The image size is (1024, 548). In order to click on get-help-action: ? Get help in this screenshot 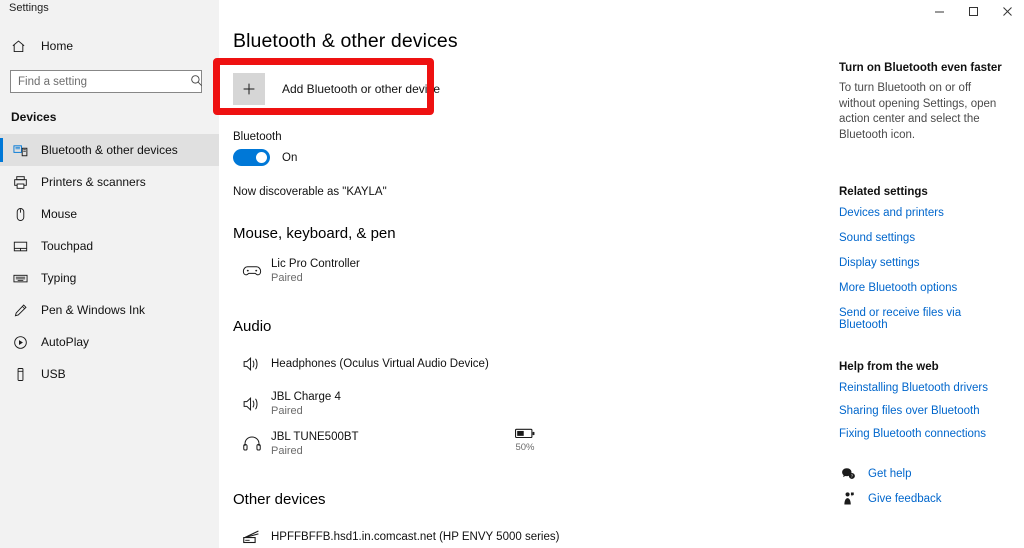, I will do `click(924, 473)`.